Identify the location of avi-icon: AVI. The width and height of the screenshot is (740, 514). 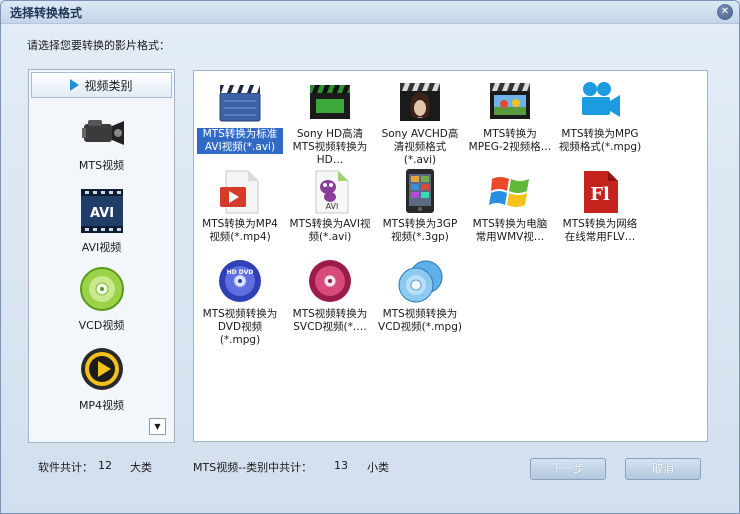
(101, 211).